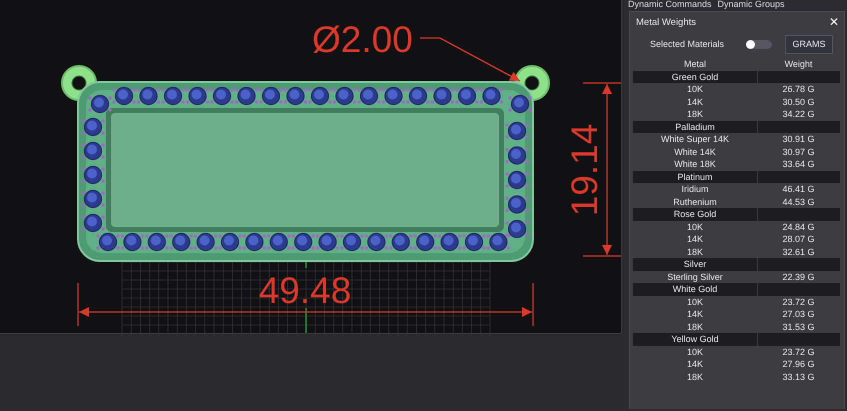 The height and width of the screenshot is (411, 847). Describe the element at coordinates (798, 239) in the screenshot. I see `weight-value: 28.07 G` at that location.